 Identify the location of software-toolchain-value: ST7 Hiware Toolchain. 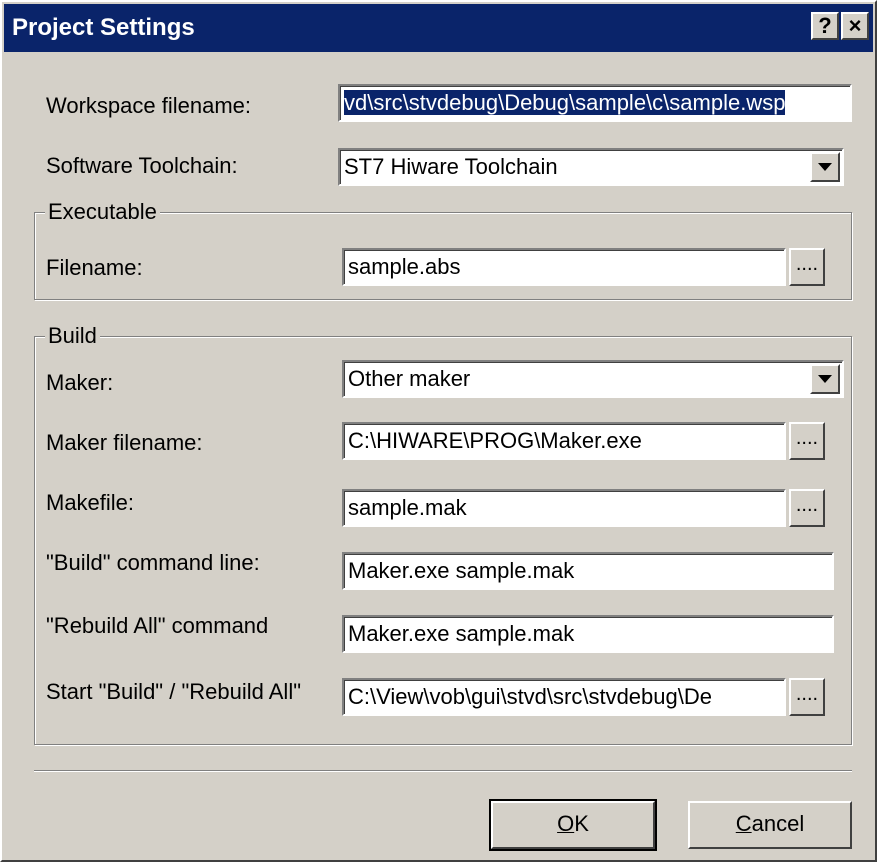
(451, 166).